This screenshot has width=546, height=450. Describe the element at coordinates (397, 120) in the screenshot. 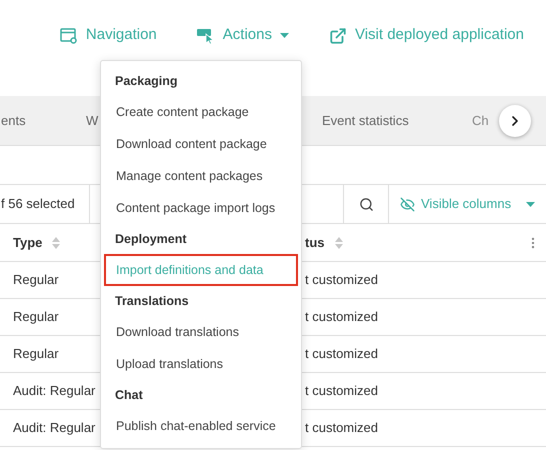

I see `tab: Event statistics` at that location.